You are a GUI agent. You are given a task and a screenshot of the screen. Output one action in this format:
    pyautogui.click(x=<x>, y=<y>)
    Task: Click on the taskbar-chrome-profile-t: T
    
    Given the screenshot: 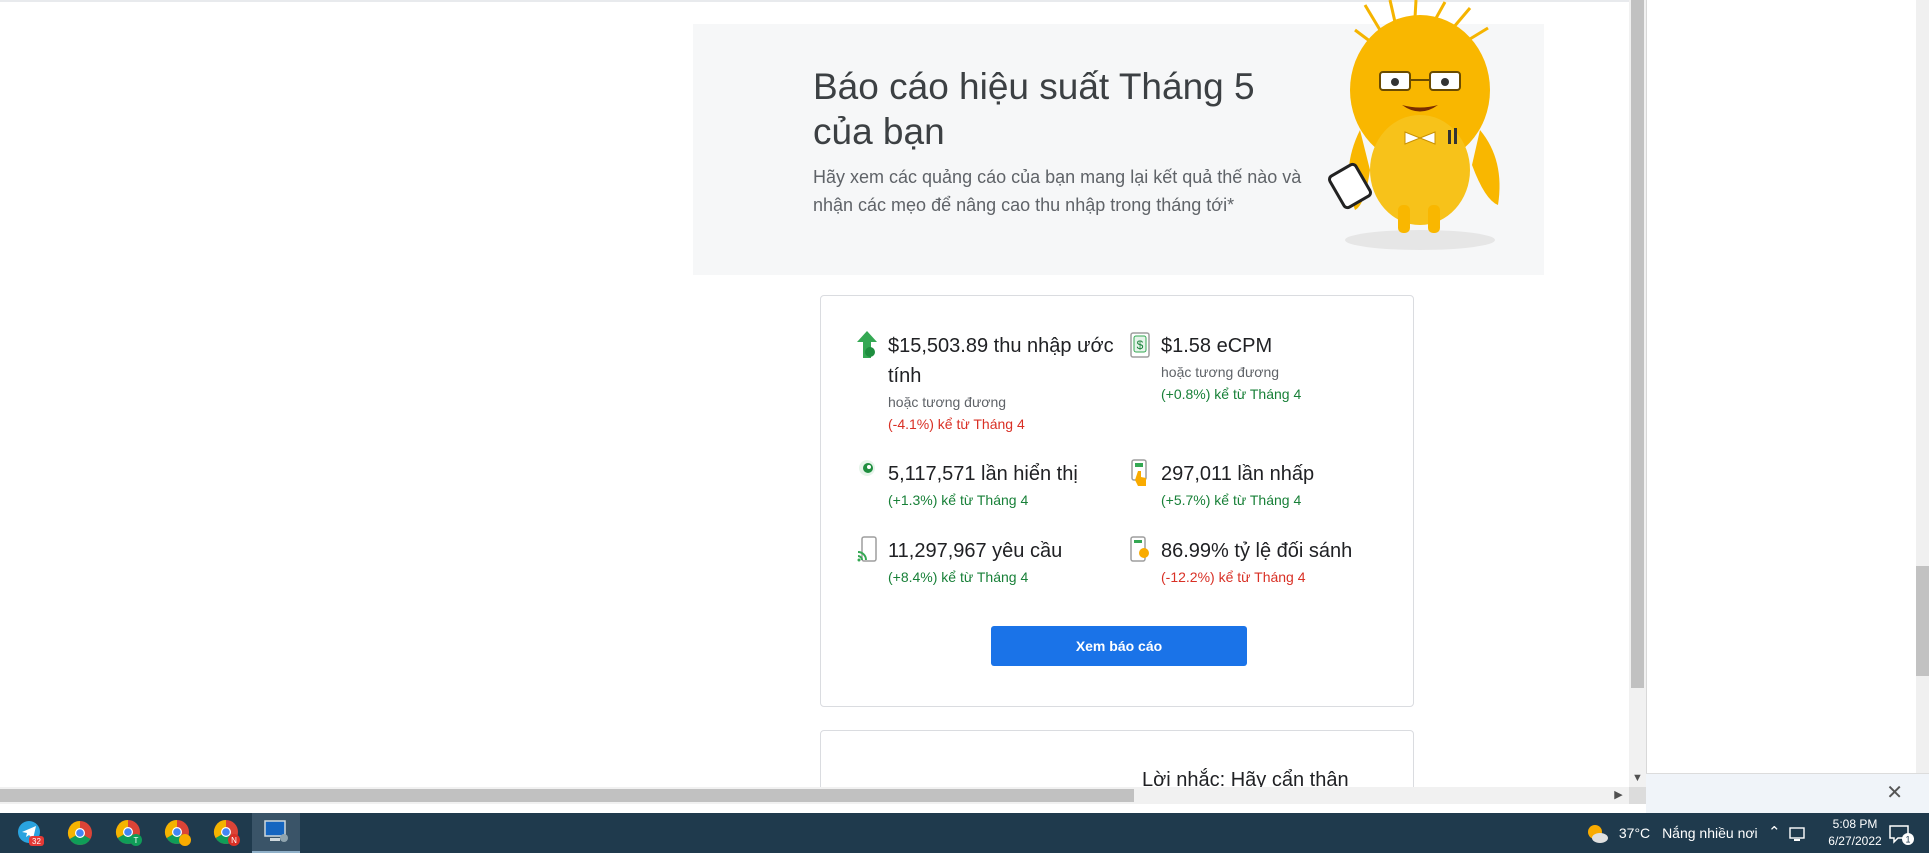 What is the action you would take?
    pyautogui.click(x=129, y=833)
    